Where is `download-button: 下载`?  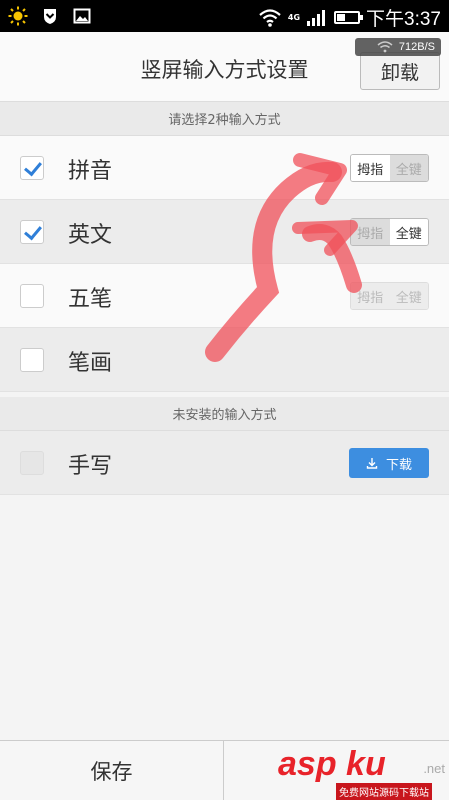
download-button: 下载 is located at coordinates (389, 463).